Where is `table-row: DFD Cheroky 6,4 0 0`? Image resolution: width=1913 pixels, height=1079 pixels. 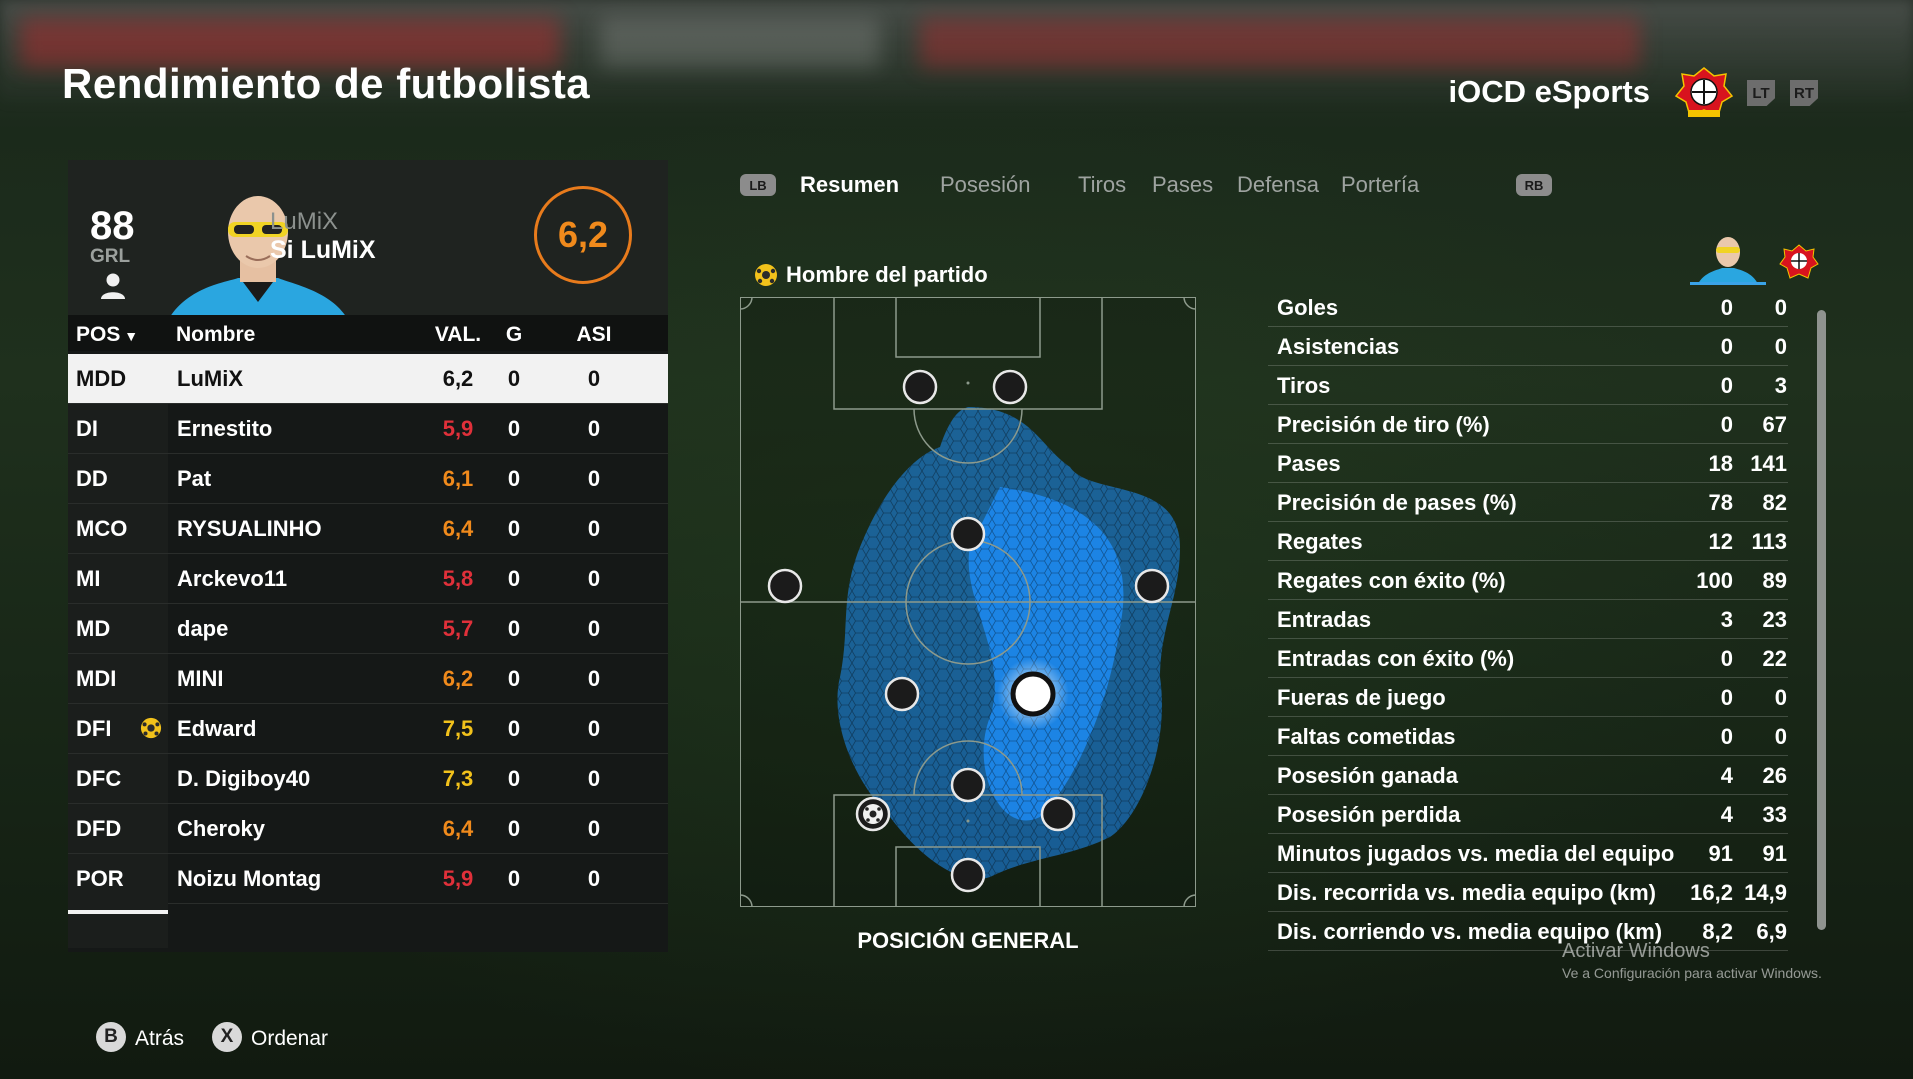 table-row: DFD Cheroky 6,4 0 0 is located at coordinates (368, 829).